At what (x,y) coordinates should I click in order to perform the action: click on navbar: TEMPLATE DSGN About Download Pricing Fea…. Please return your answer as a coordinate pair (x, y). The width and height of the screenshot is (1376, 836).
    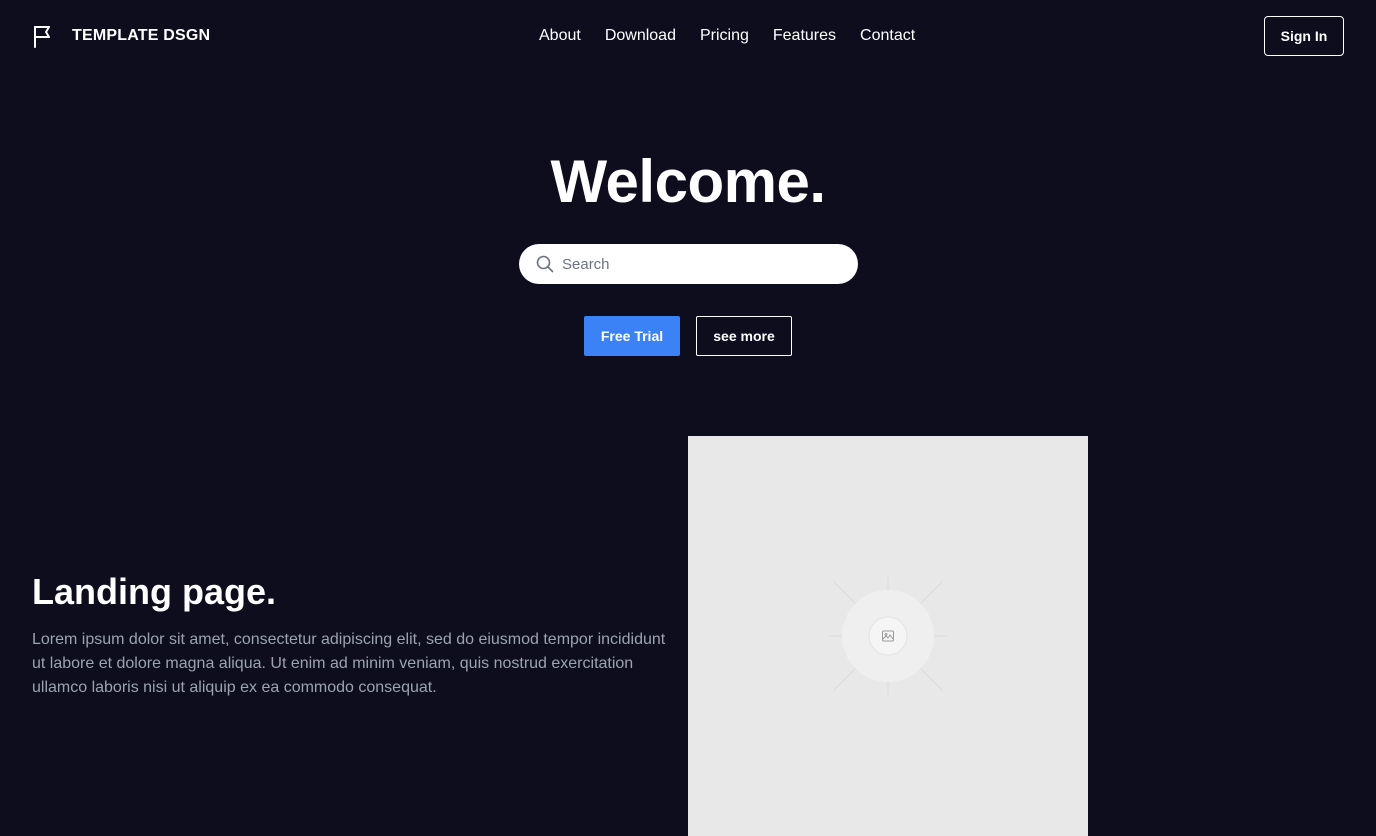
    Looking at the image, I should click on (688, 36).